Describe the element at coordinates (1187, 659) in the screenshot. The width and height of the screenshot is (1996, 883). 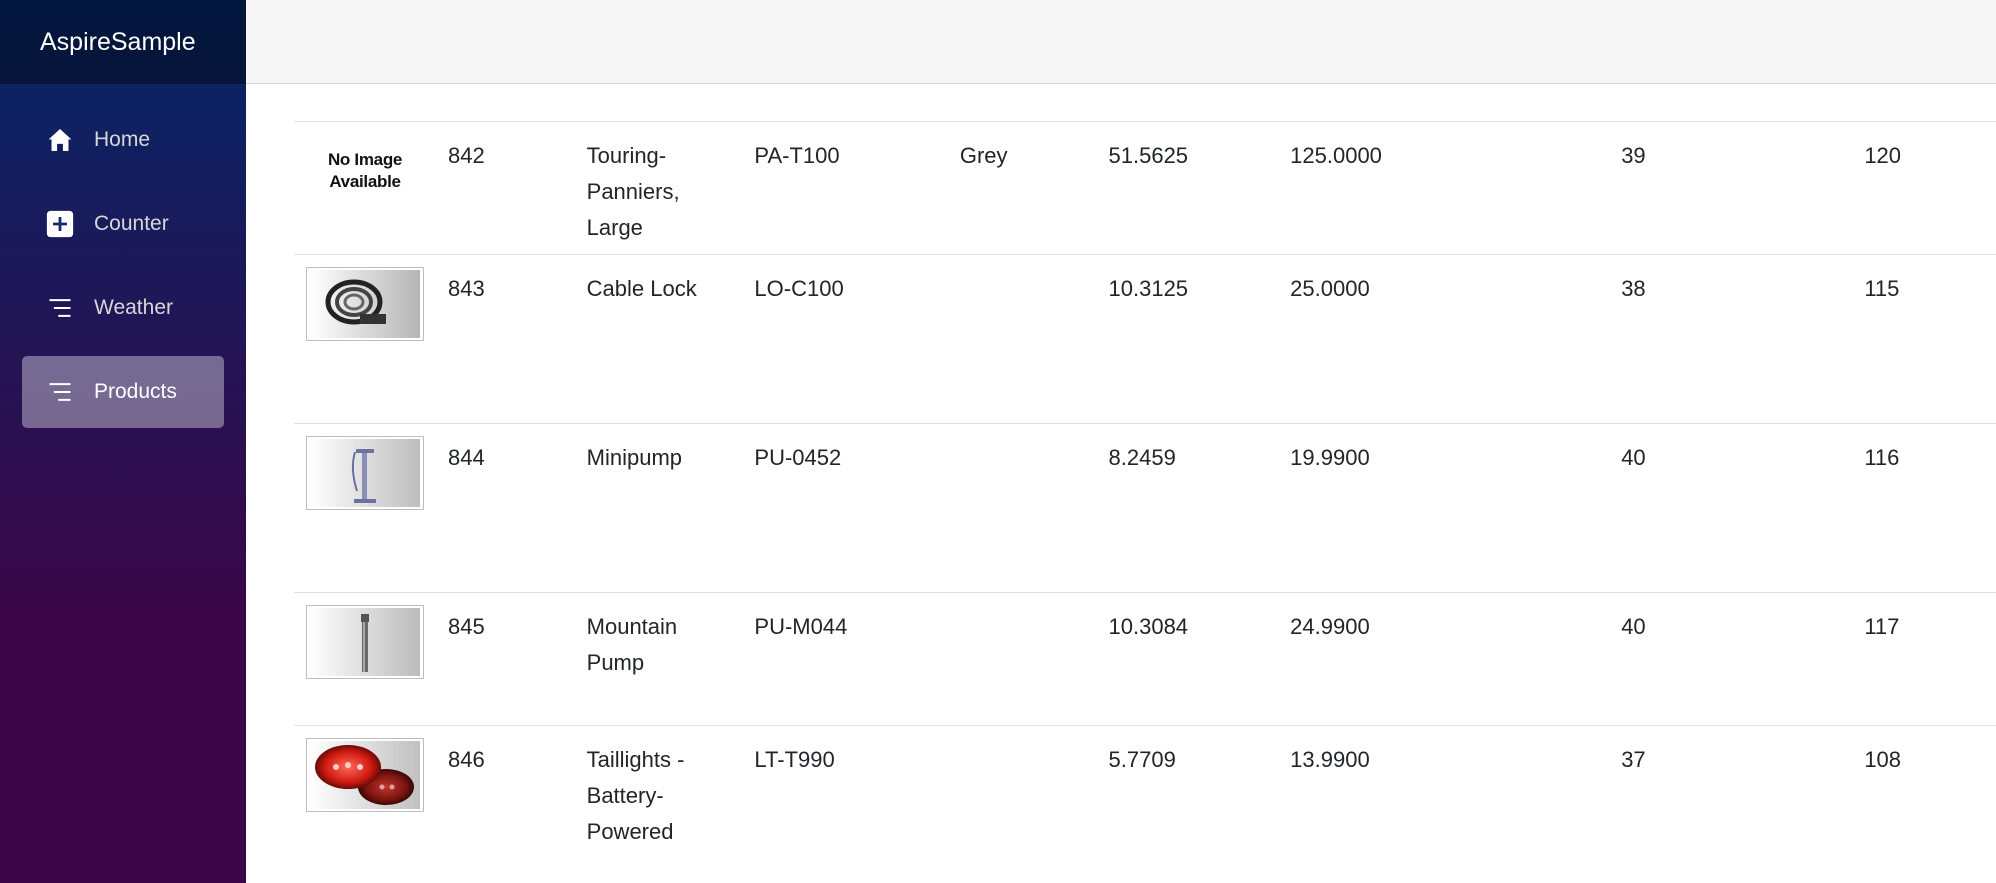
I see `product-cost: 10.3084` at that location.